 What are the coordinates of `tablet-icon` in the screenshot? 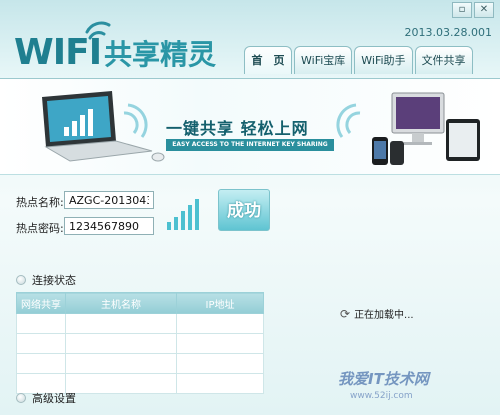 It's located at (463, 140).